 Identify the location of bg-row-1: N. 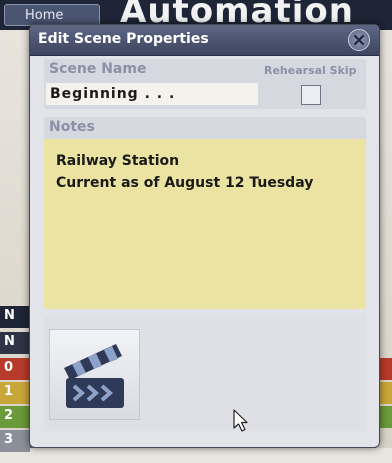
(15, 343).